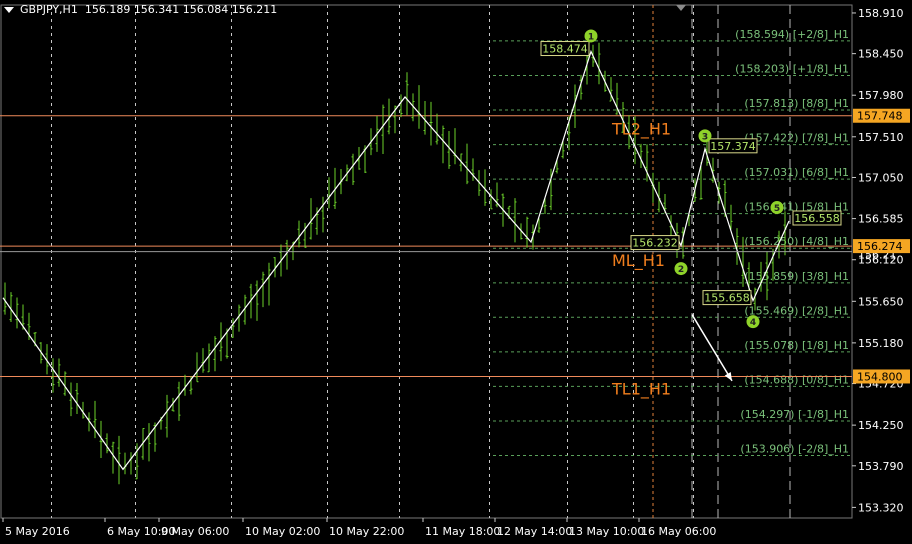 Image resolution: width=912 pixels, height=544 pixels. Describe the element at coordinates (881, 466) in the screenshot. I see `y-axis-tick-label: 153.790` at that location.